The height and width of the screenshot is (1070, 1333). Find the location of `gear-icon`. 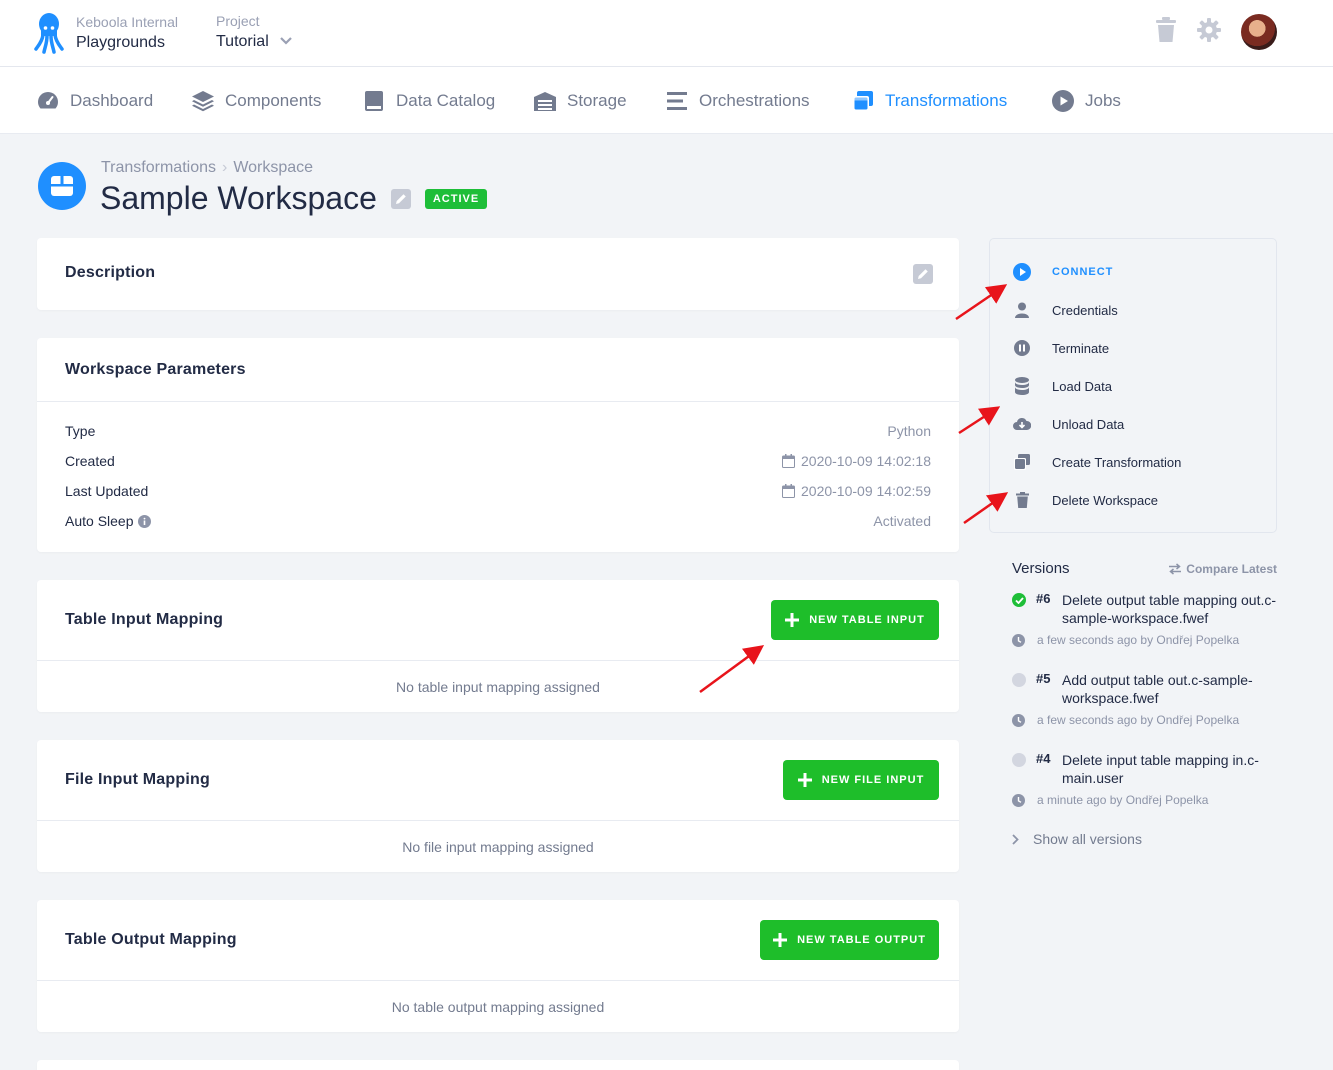

gear-icon is located at coordinates (1209, 32).